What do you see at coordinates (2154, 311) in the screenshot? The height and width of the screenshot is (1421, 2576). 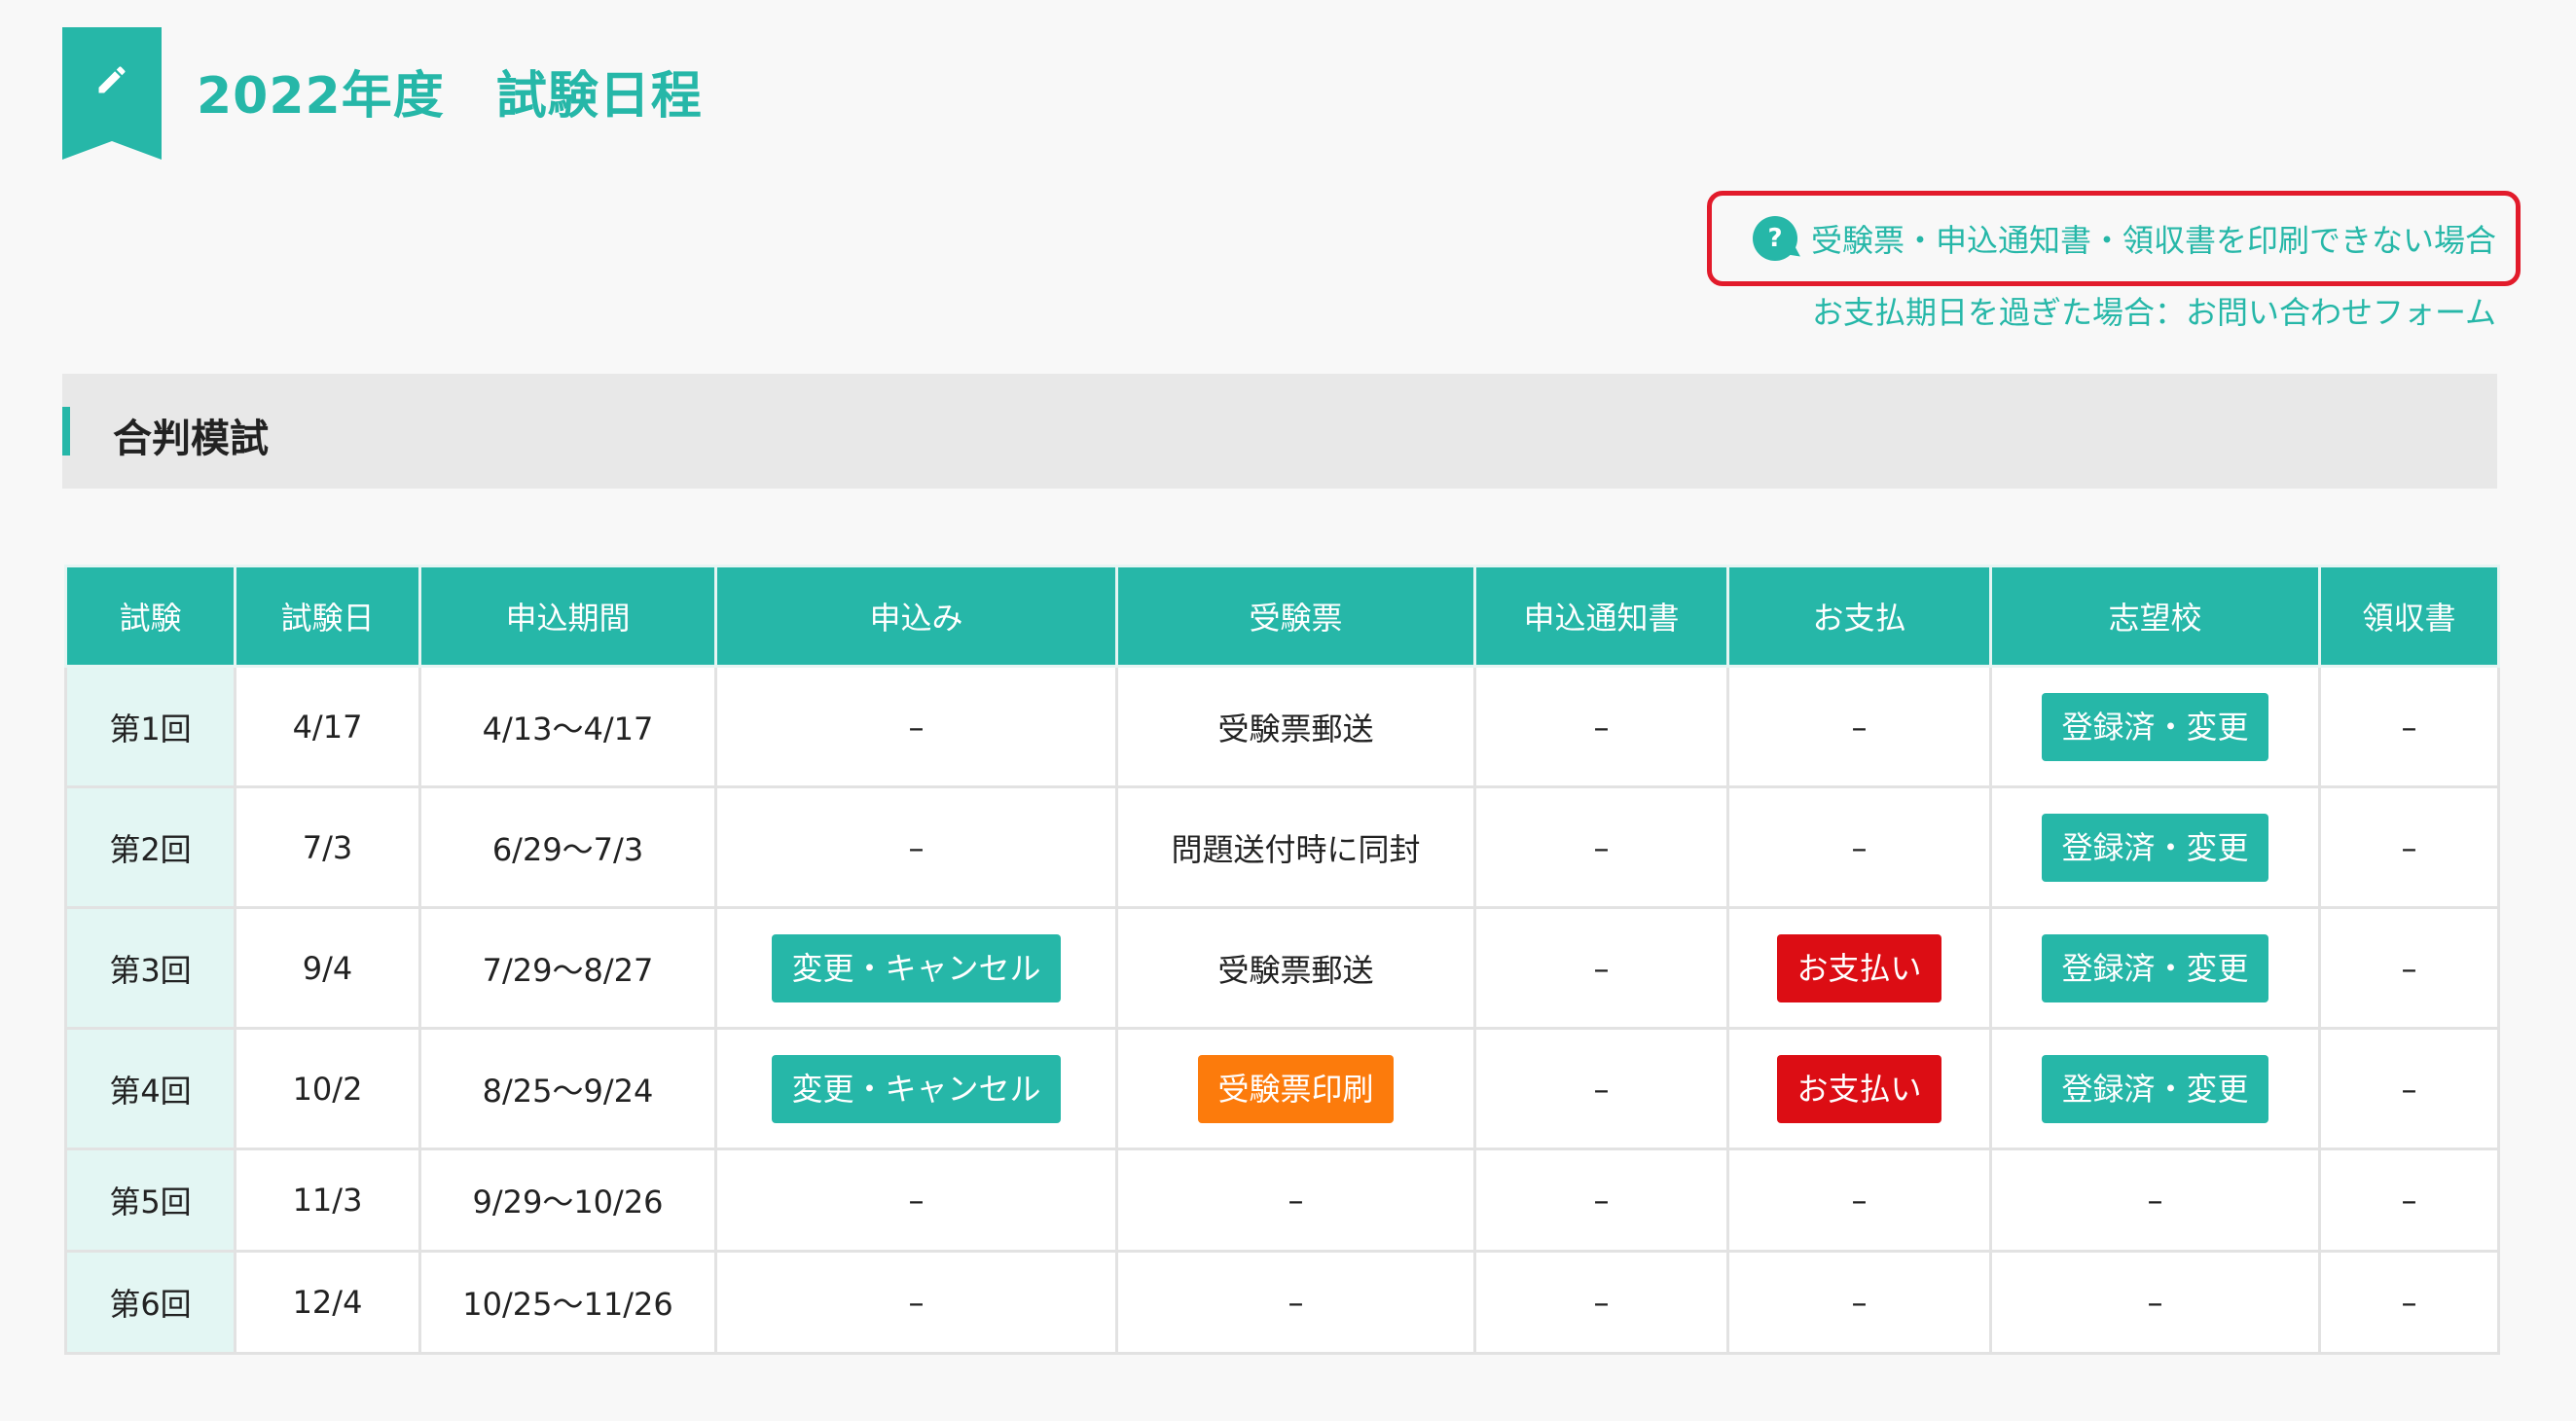 I see `payment-inquiry-link: お支払期日を過ぎた場合：お問い合わせフォーム` at bounding box center [2154, 311].